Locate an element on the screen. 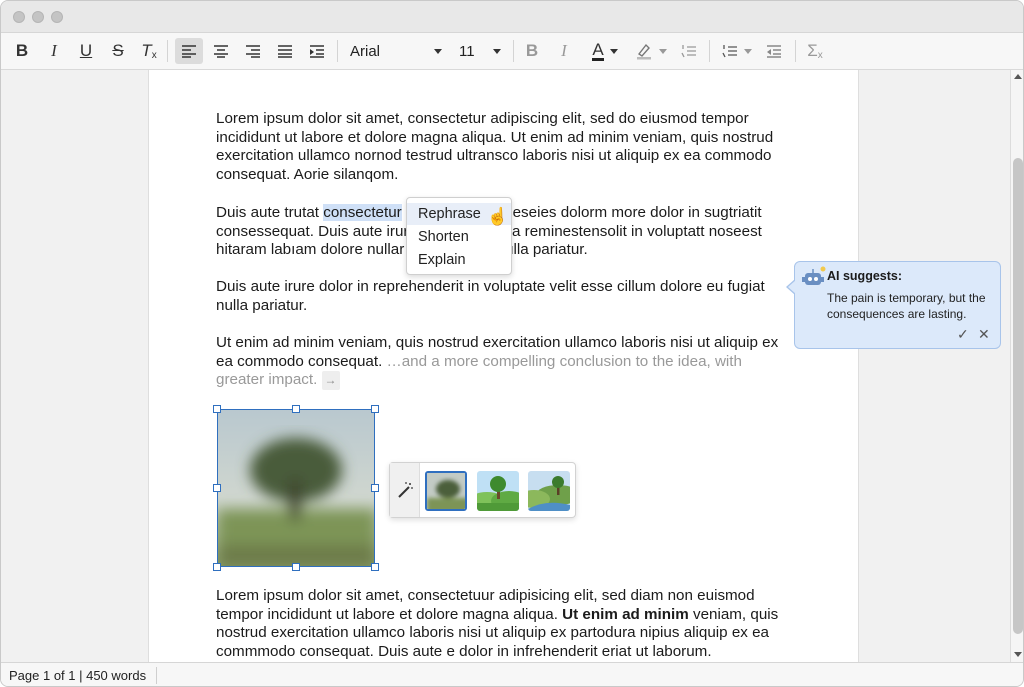 The height and width of the screenshot is (687, 1024). font-color-button: A is located at coordinates (605, 51).